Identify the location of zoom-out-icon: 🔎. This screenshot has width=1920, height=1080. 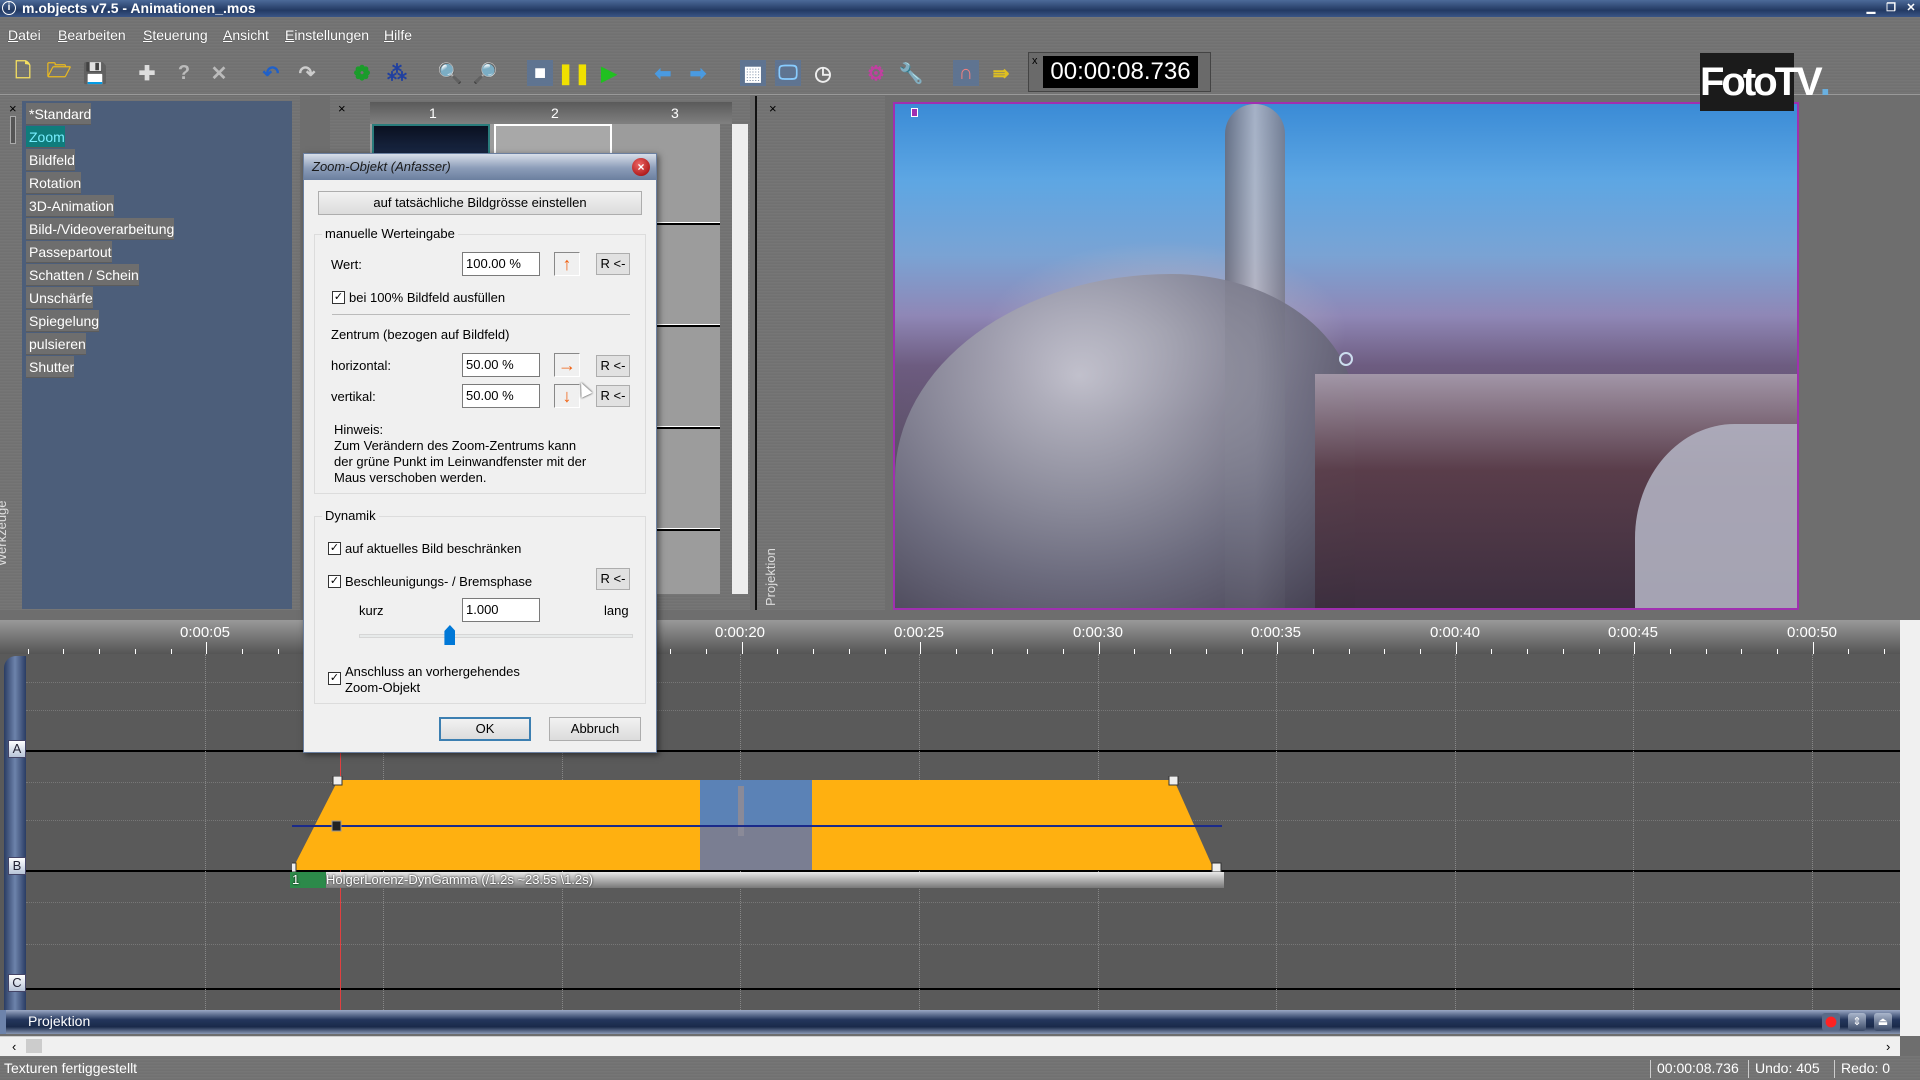
(485, 73).